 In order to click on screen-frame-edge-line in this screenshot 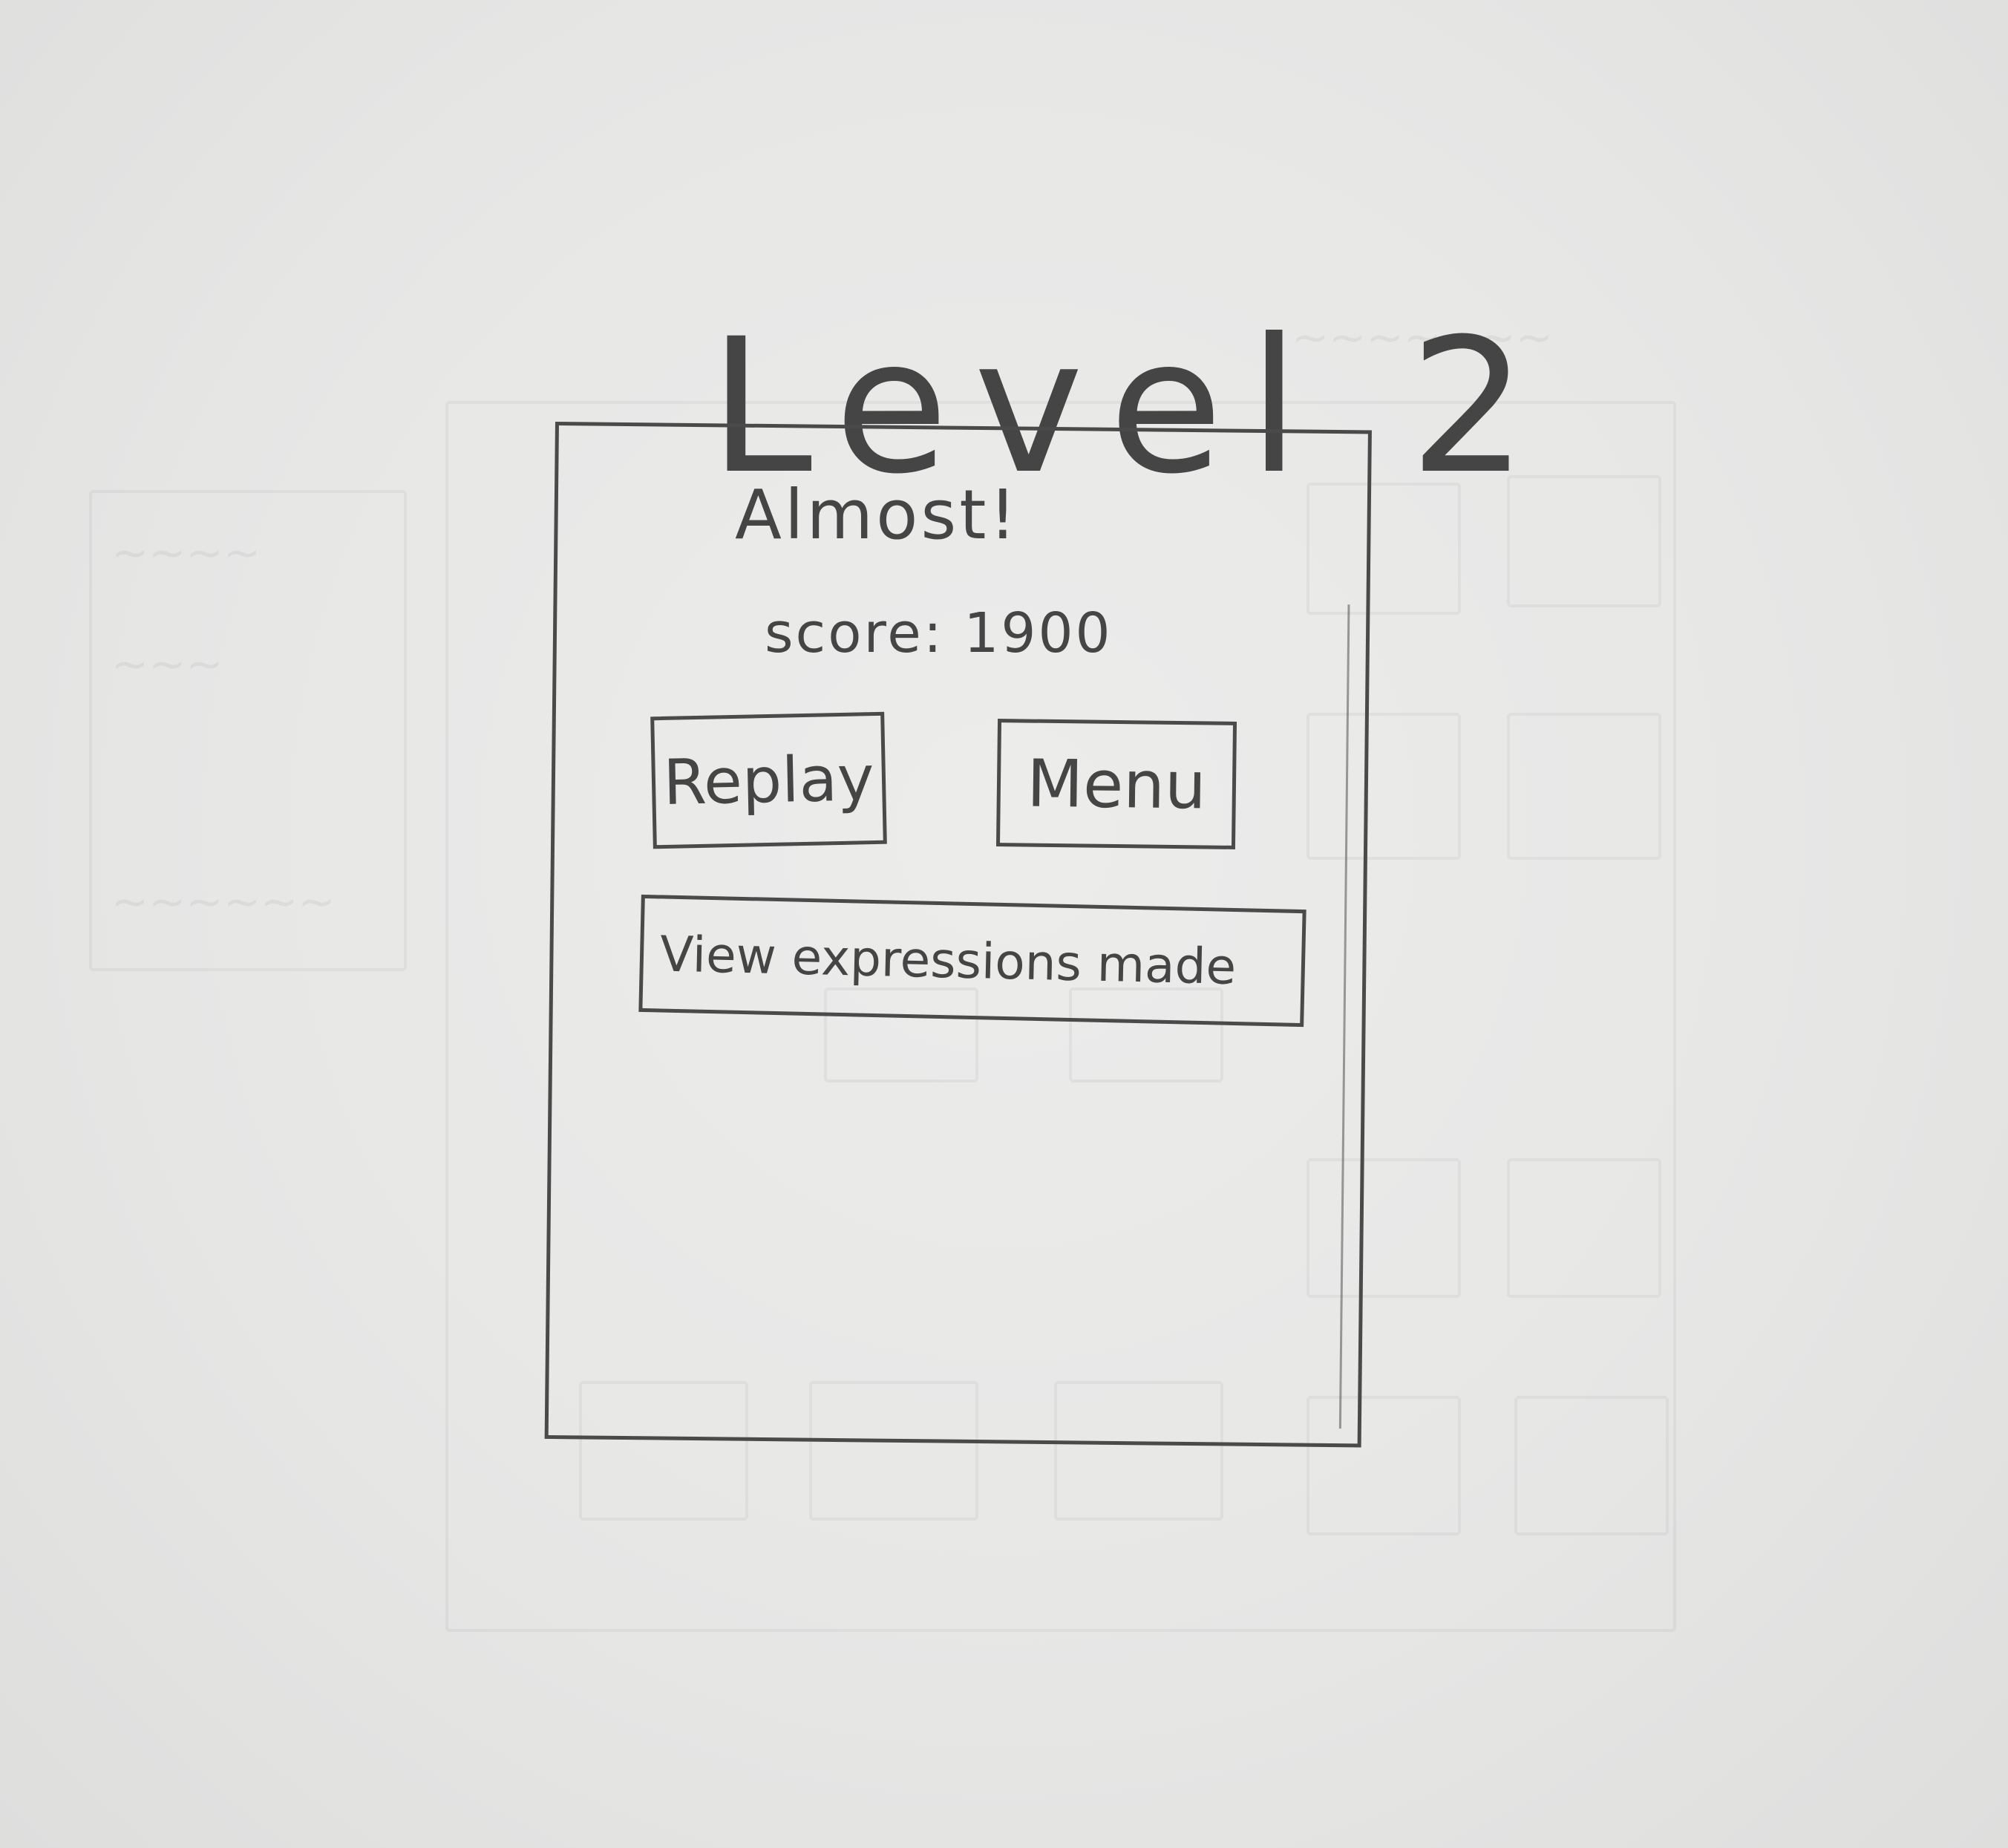, I will do `click(1344, 1016)`.